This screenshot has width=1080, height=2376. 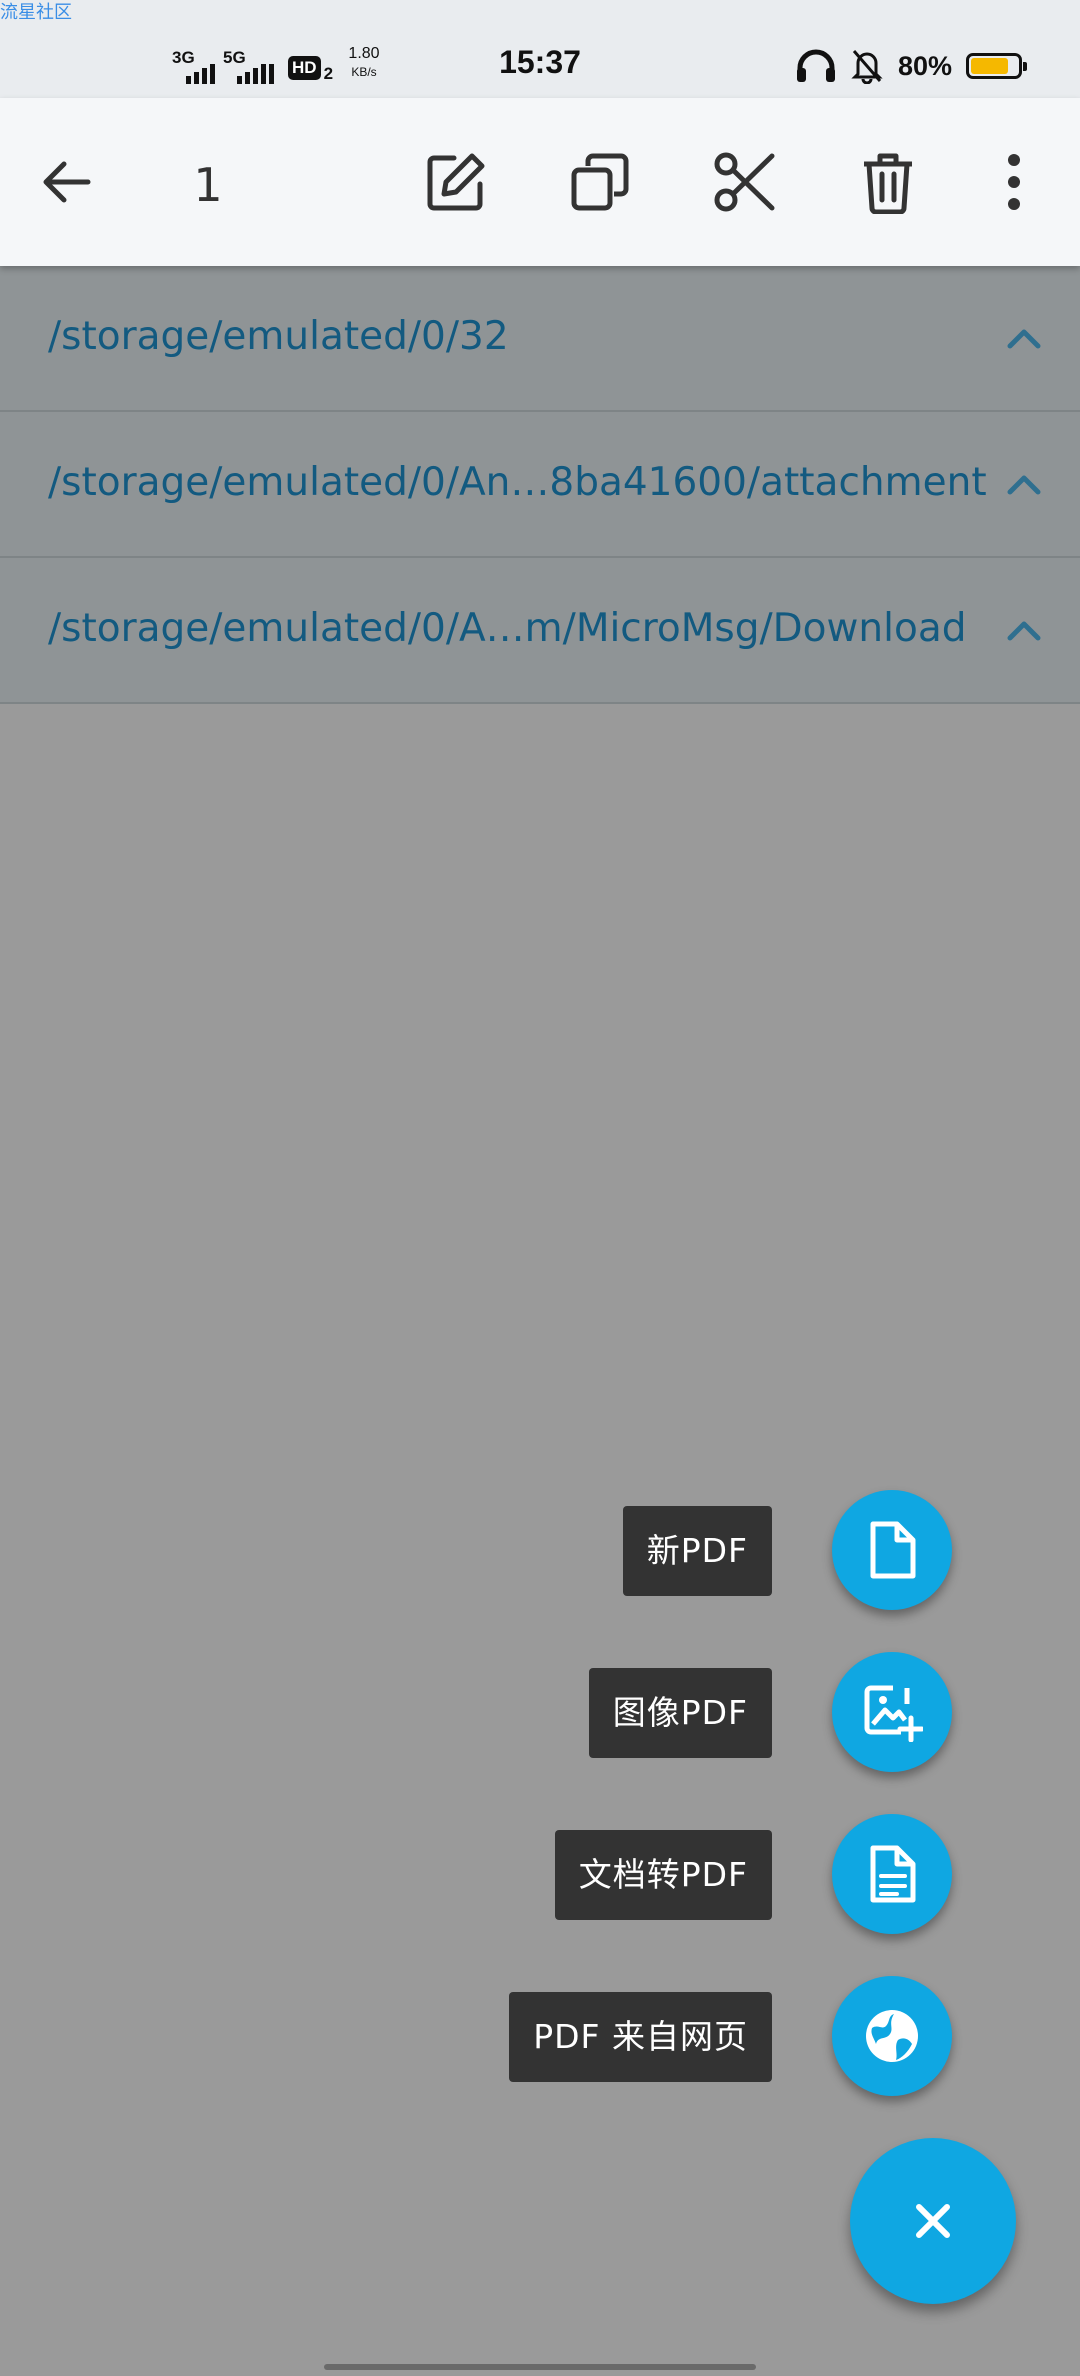 What do you see at coordinates (328, 73) in the screenshot?
I see `hd-voice-sub: 2` at bounding box center [328, 73].